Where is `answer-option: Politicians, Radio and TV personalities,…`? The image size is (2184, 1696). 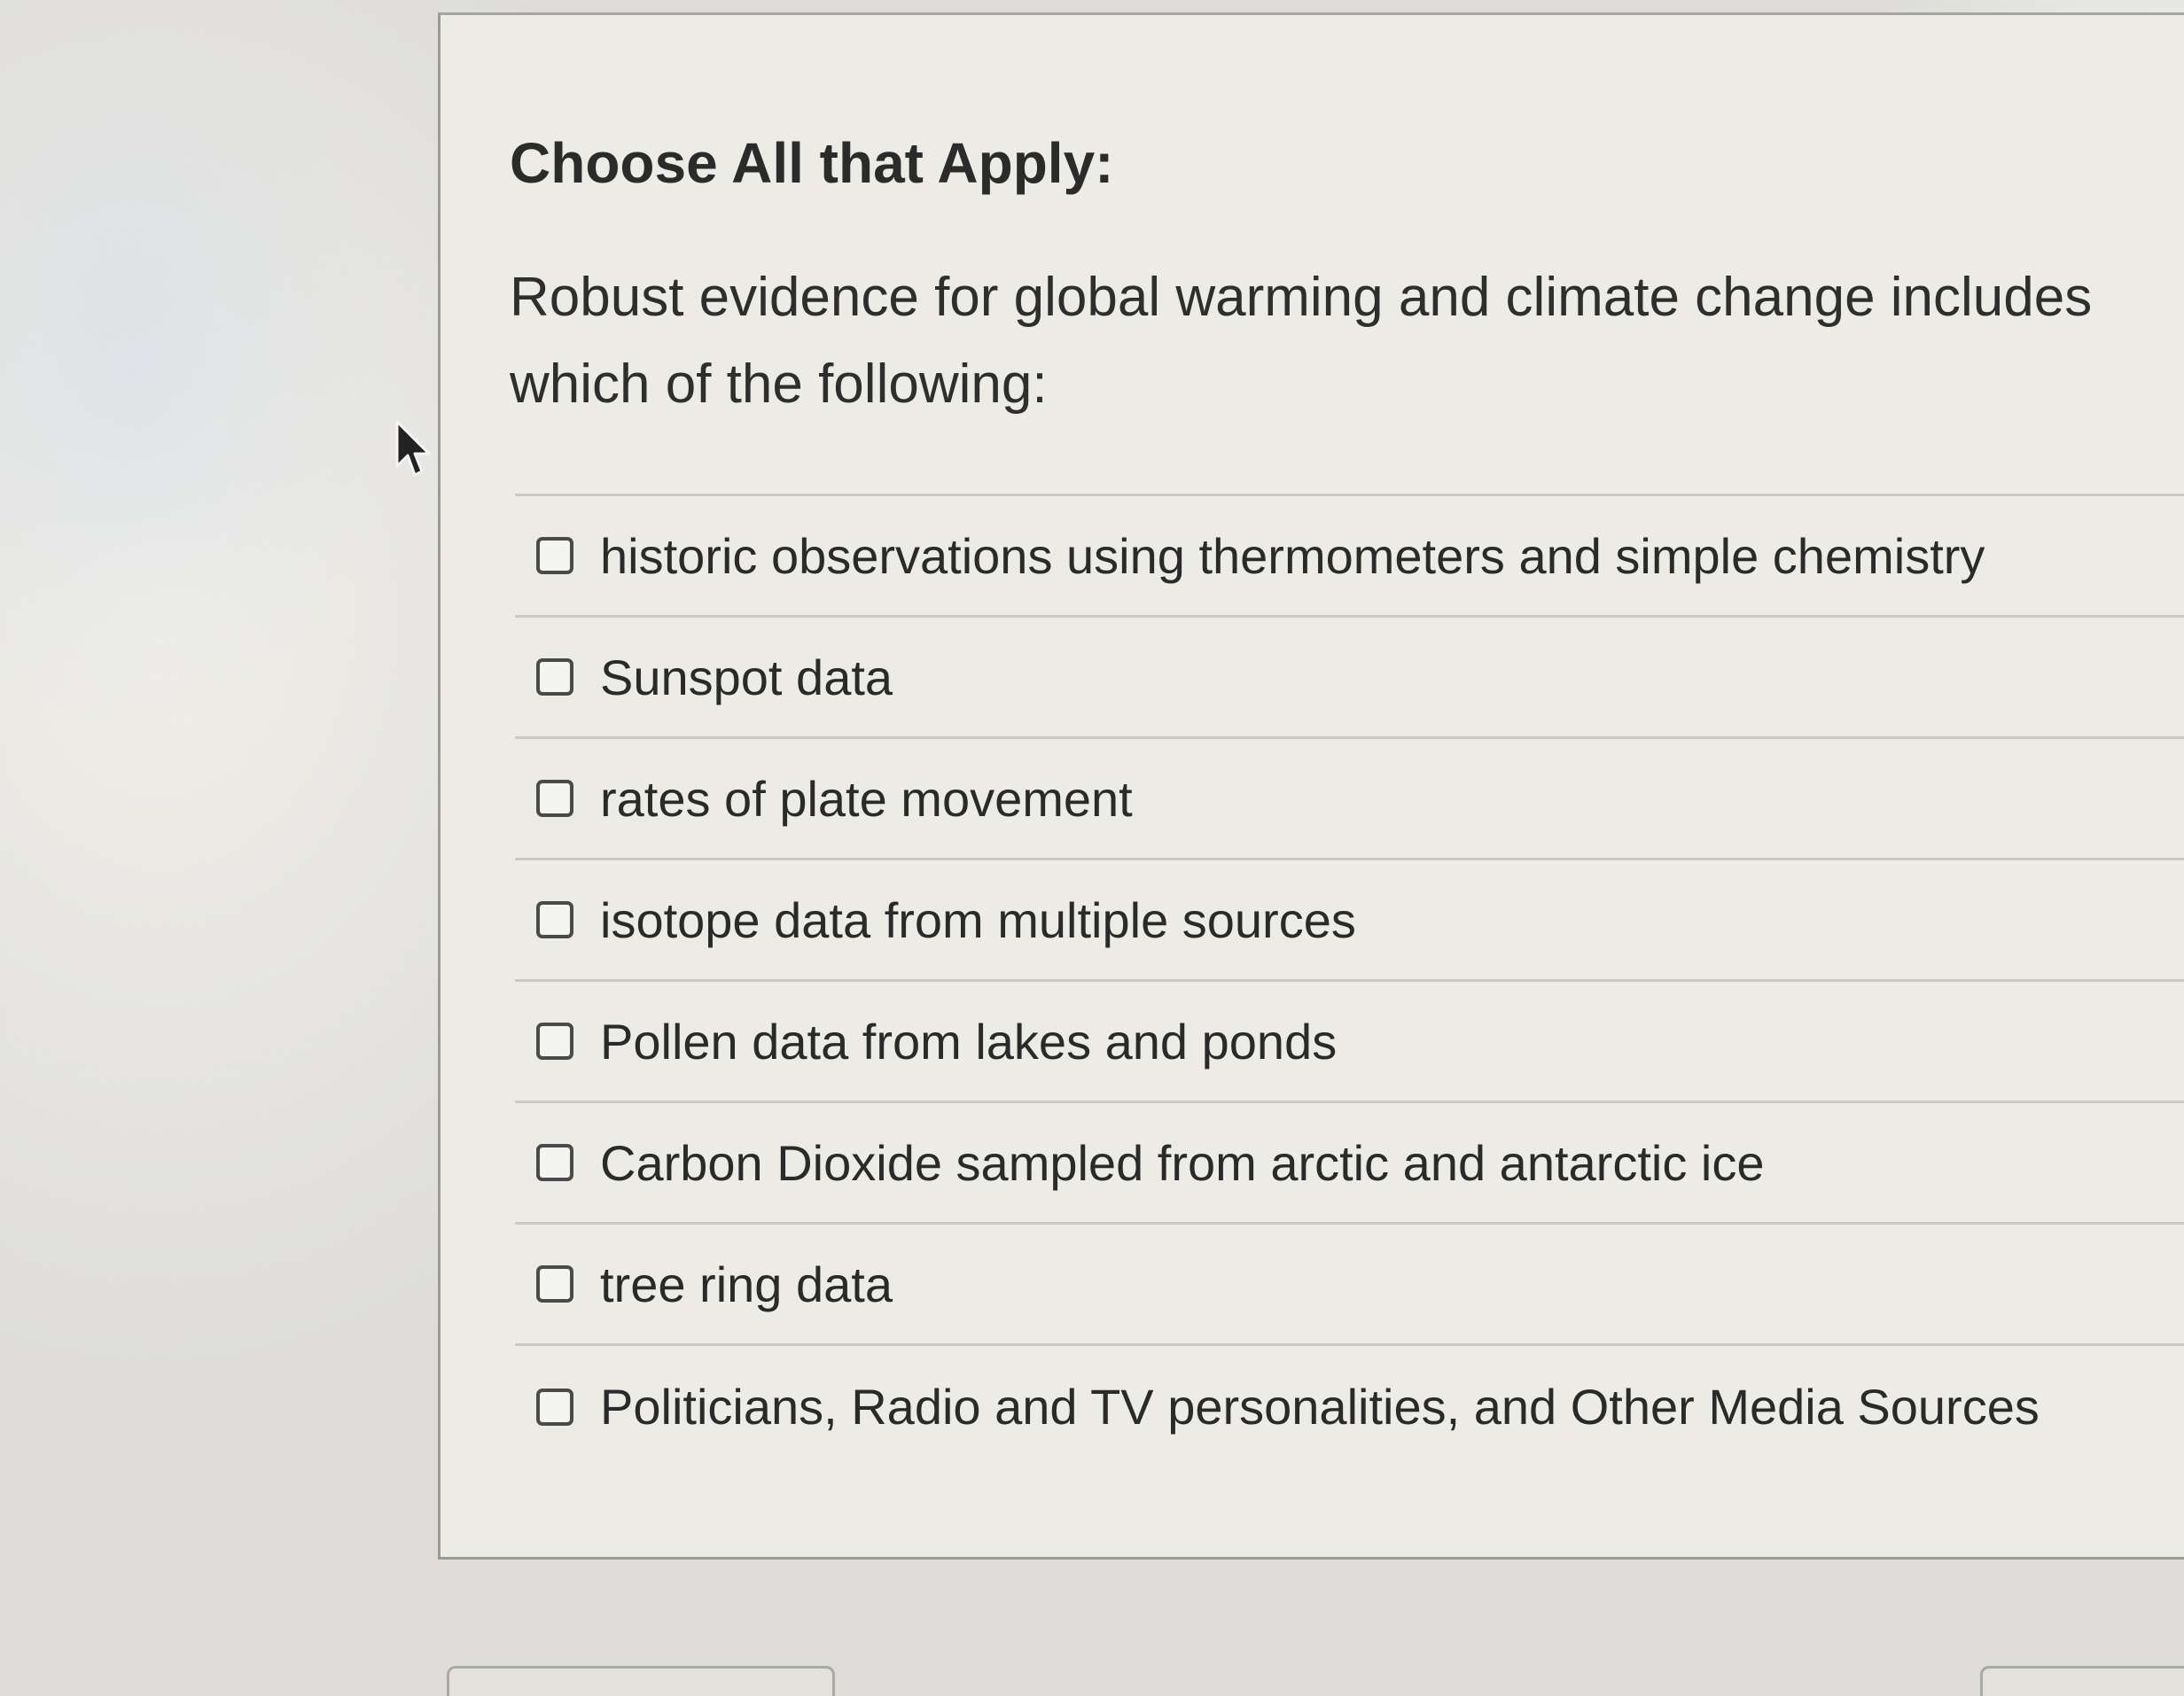
answer-option: Politicians, Radio and TV personalities,… is located at coordinates (1349, 1407).